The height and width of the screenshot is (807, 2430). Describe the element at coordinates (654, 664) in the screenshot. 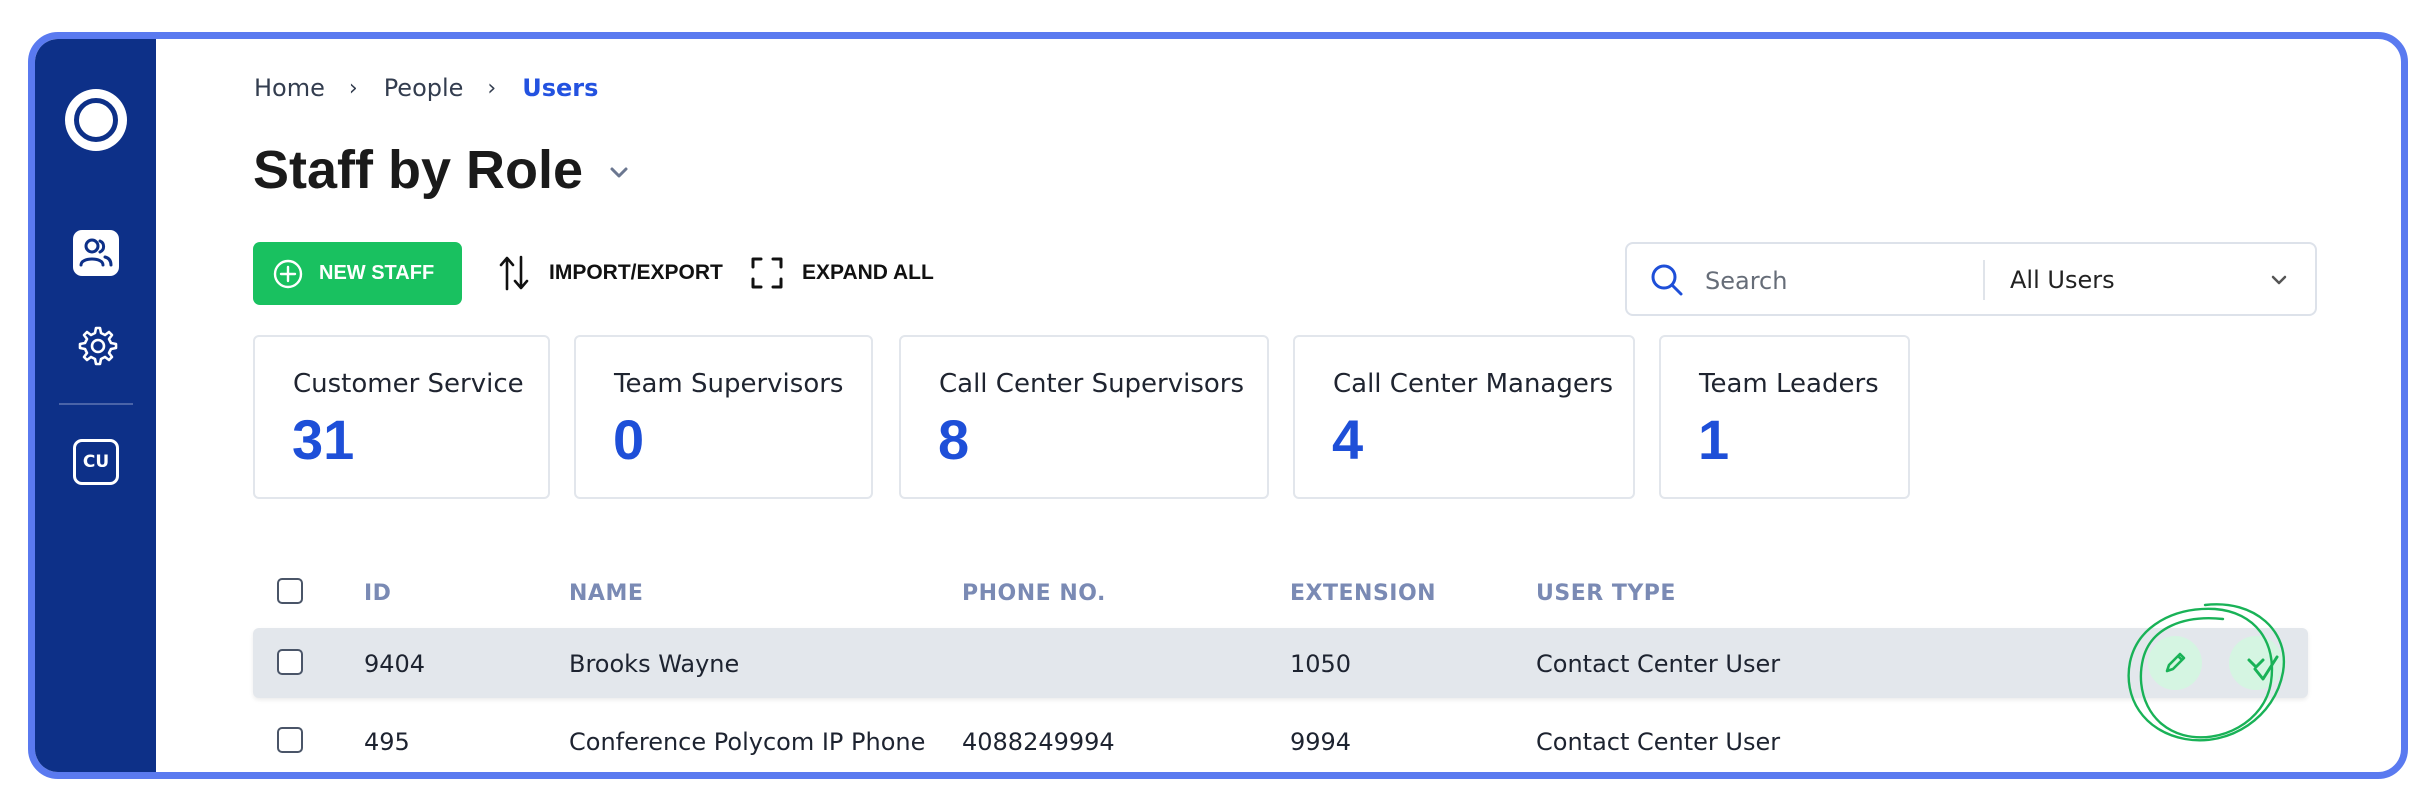

I see `cell-name: Brooks Wayne` at that location.